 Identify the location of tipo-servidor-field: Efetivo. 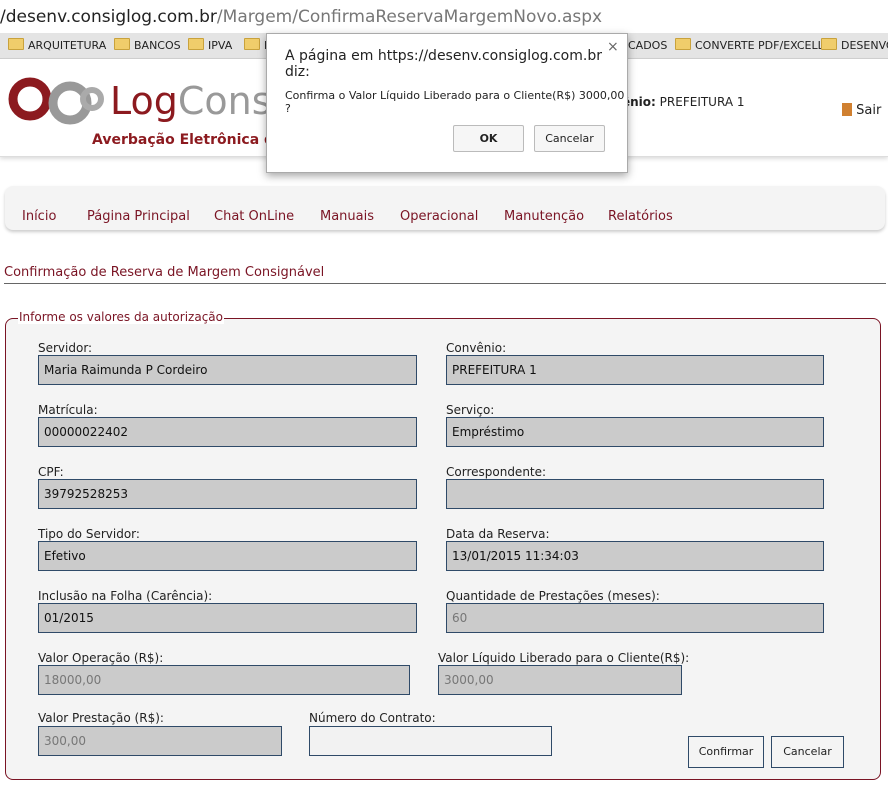
(227, 556).